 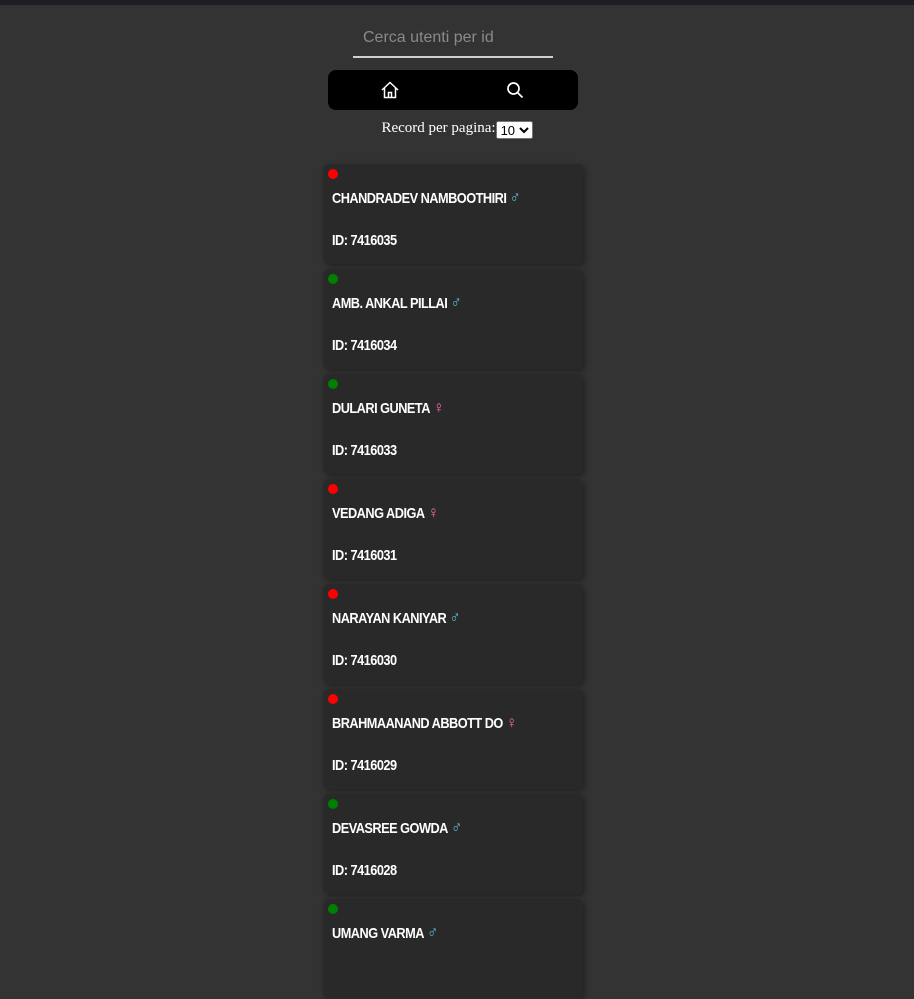 I want to click on user-id: ID: 7416030, so click(x=364, y=660).